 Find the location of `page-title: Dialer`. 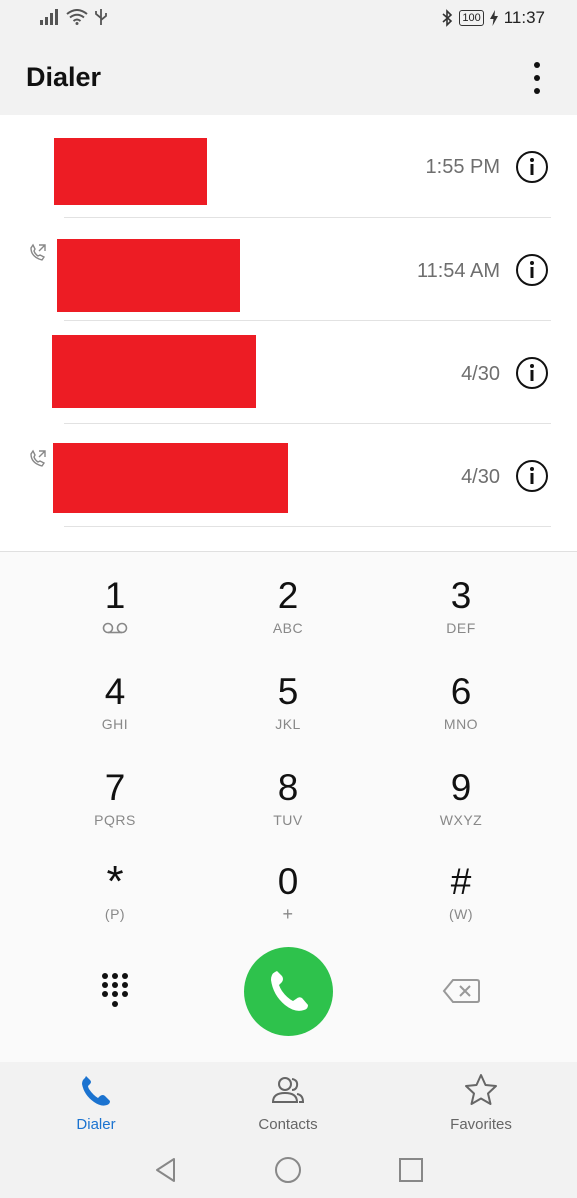

page-title: Dialer is located at coordinates (64, 77).